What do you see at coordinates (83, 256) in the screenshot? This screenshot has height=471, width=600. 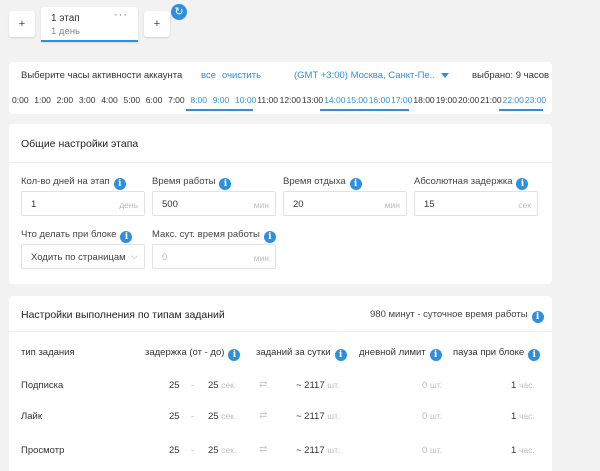 I see `block-action-select: Ходить по страницам ⌵` at bounding box center [83, 256].